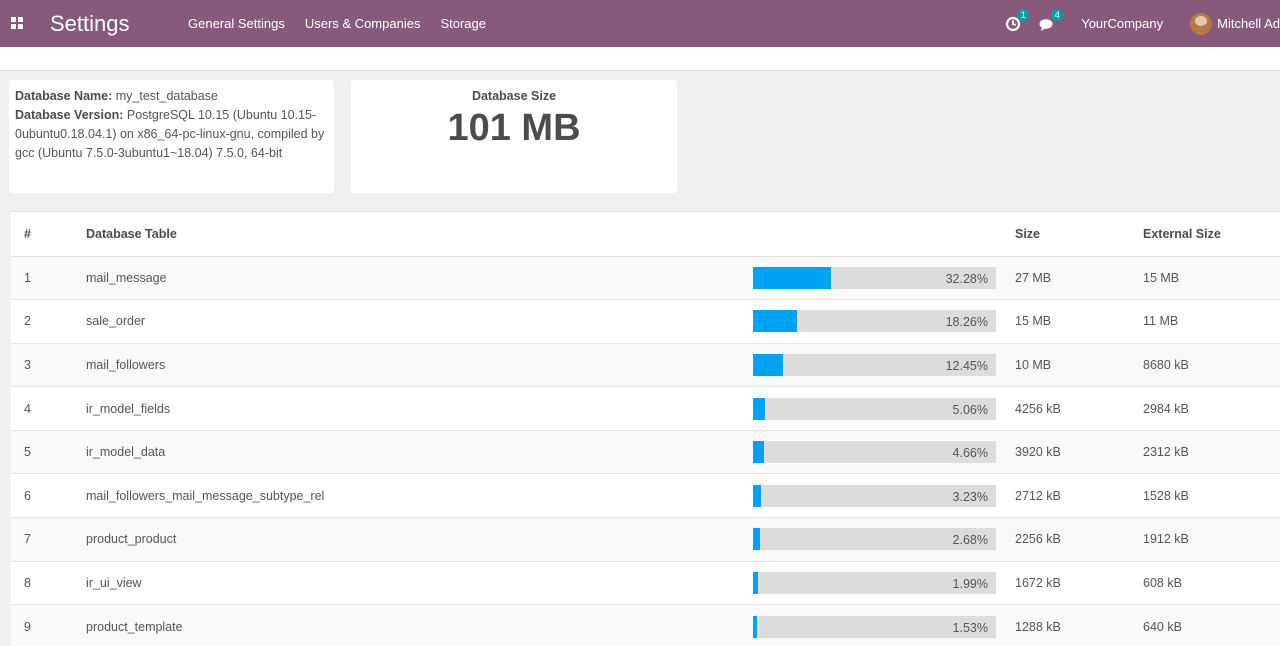 This screenshot has height=646, width=1280. Describe the element at coordinates (48, 583) in the screenshot. I see `row-num: 8` at that location.